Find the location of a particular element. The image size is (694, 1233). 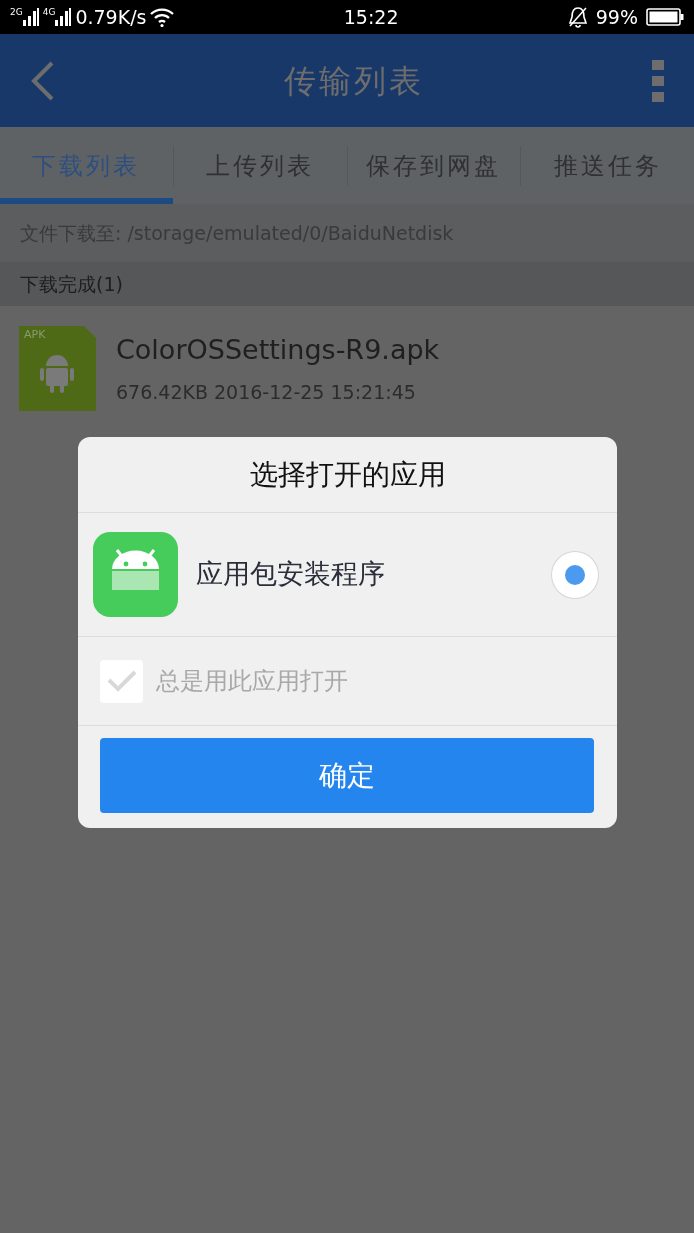

checkmark-icon is located at coordinates (121, 681).